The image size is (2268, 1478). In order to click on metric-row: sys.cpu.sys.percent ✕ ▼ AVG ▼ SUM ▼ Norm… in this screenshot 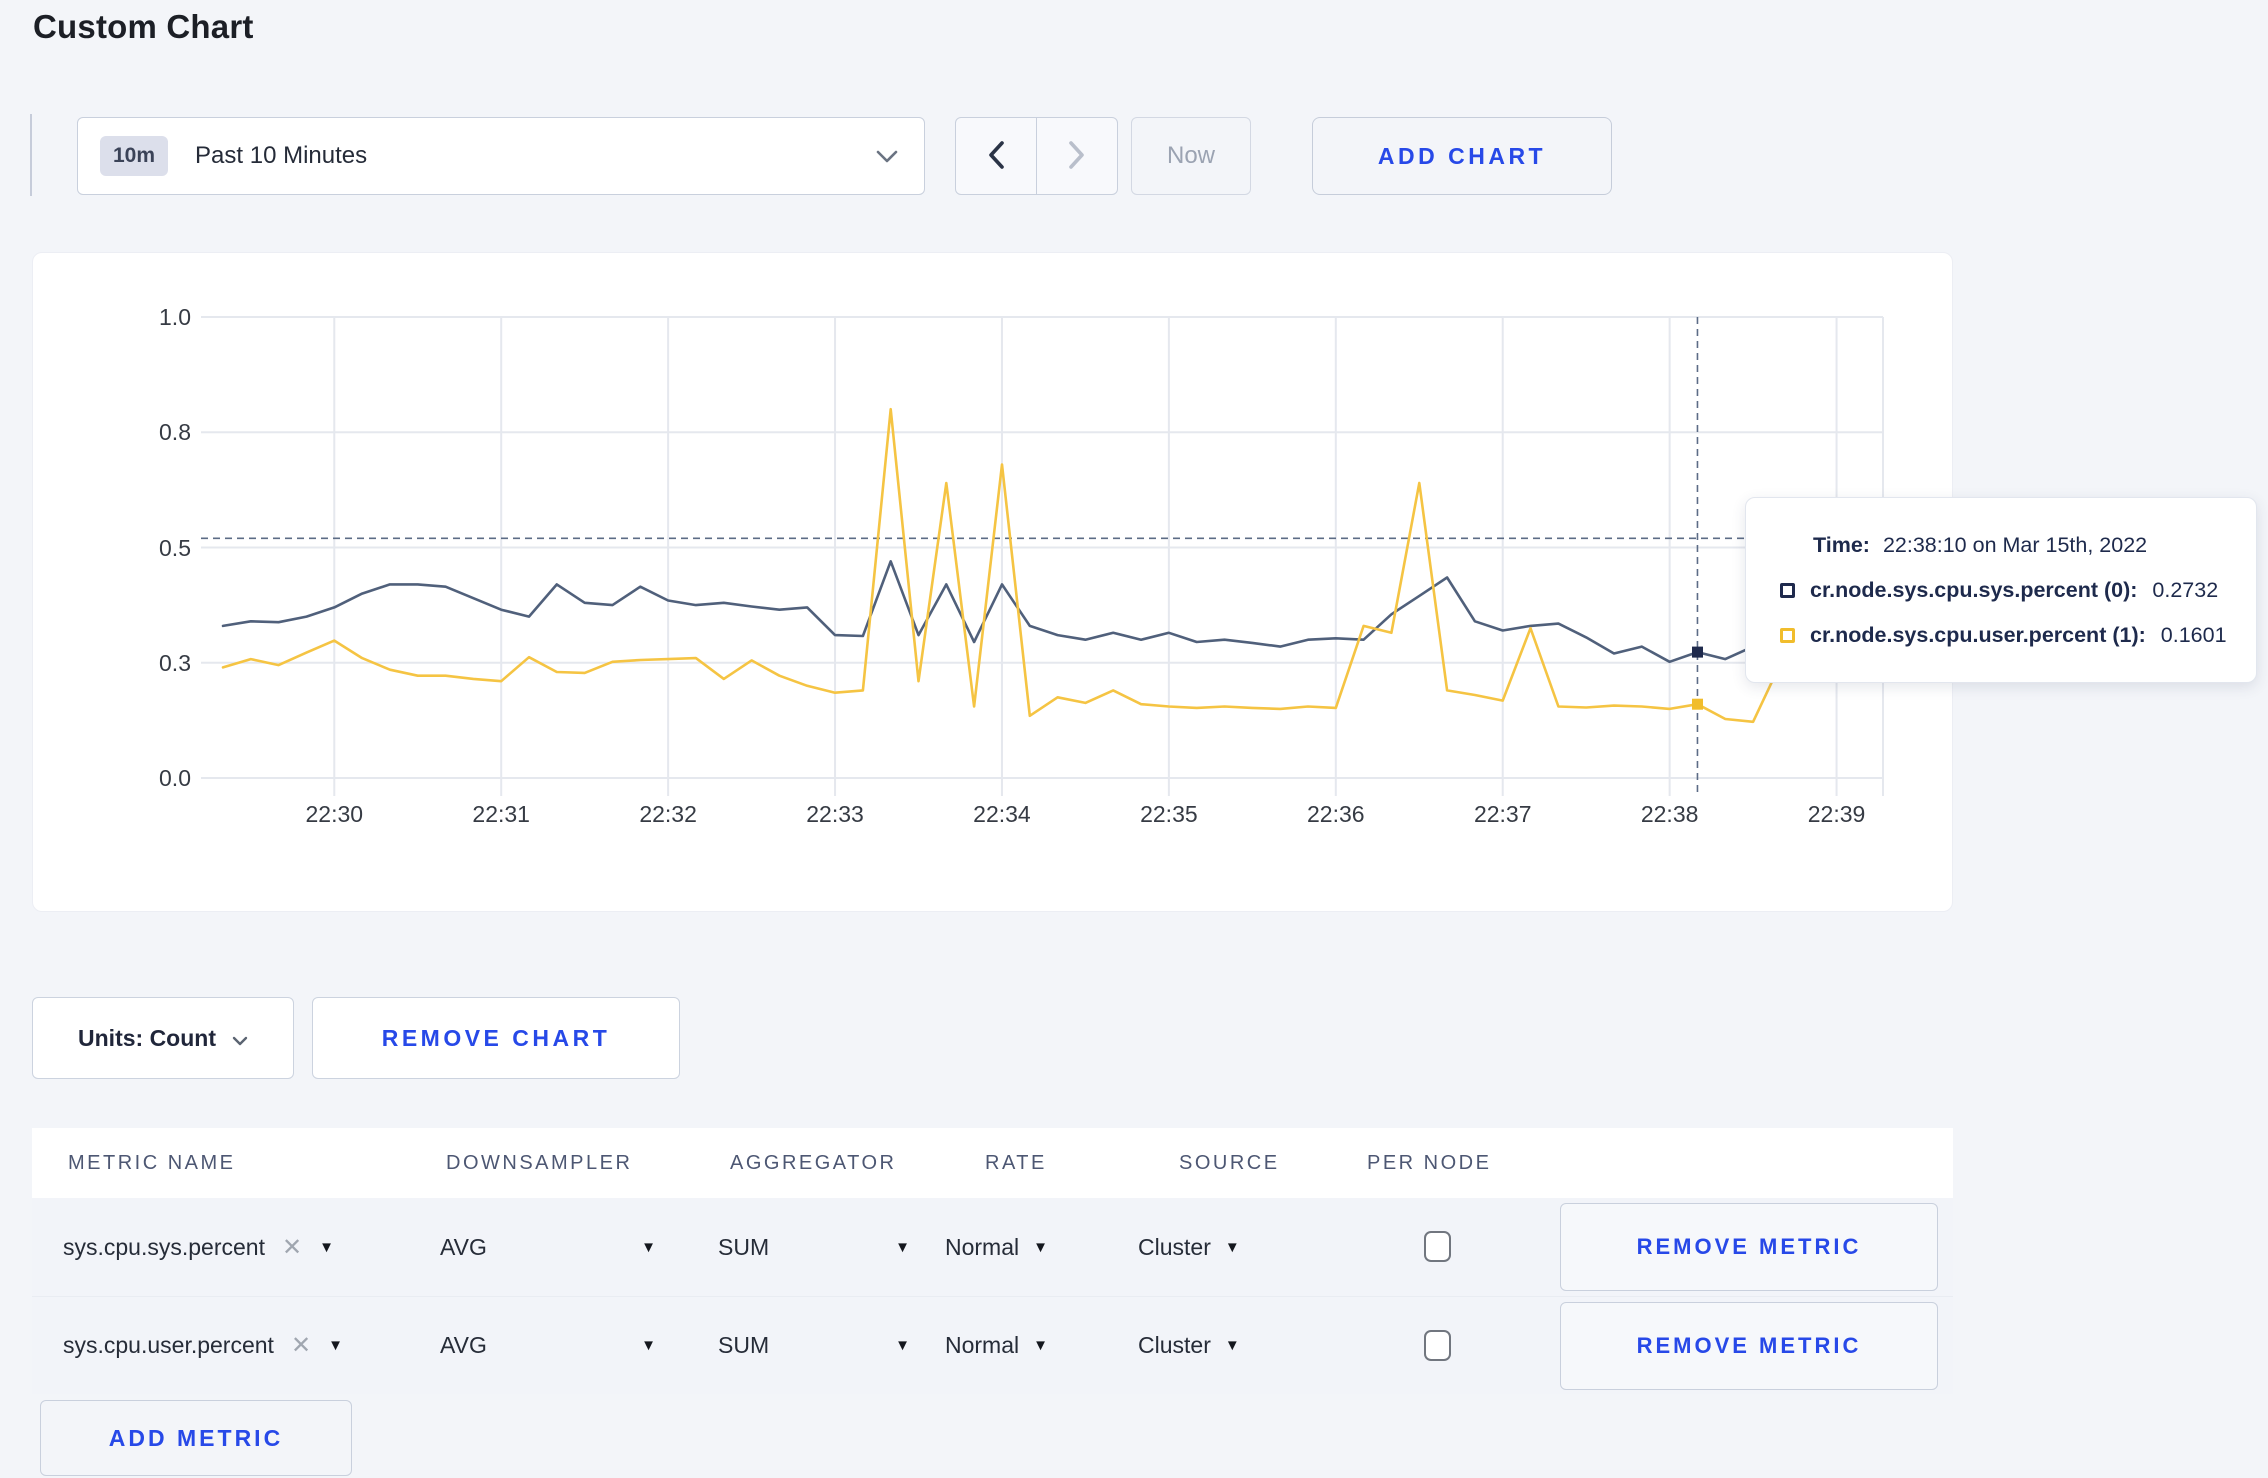, I will do `click(992, 1247)`.